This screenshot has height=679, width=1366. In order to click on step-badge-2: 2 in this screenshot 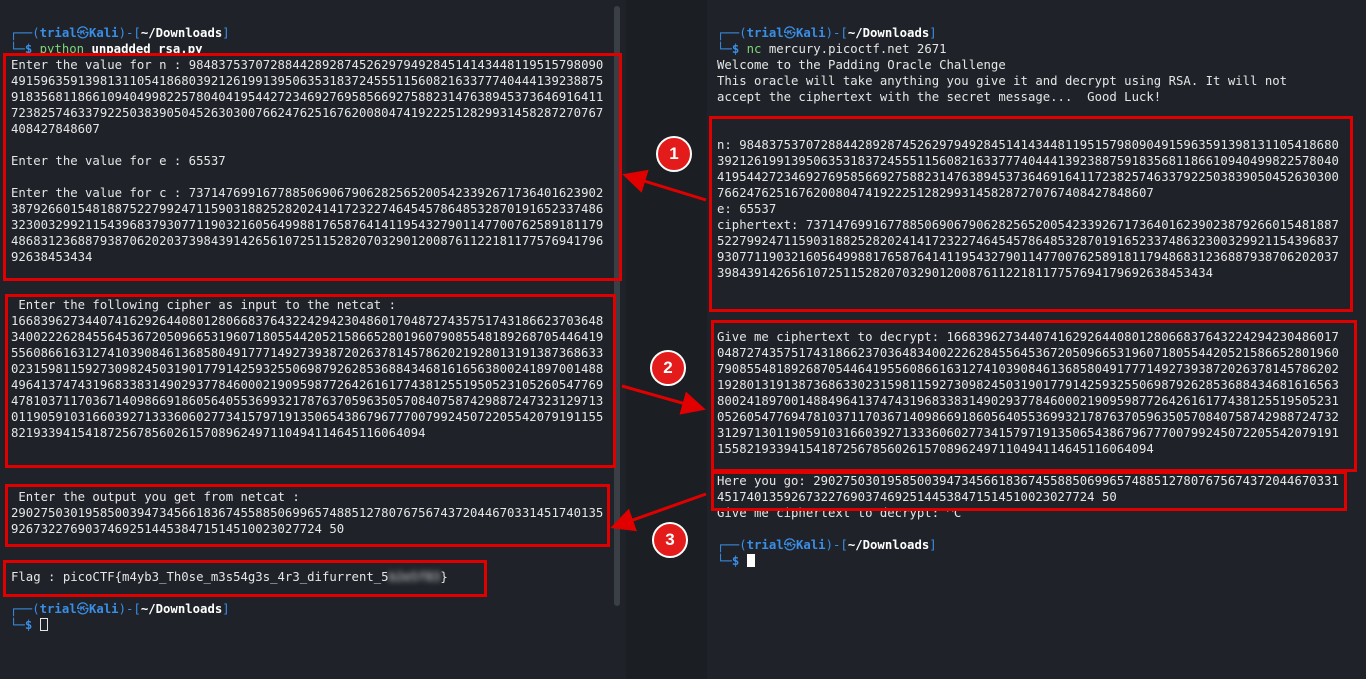, I will do `click(668, 368)`.